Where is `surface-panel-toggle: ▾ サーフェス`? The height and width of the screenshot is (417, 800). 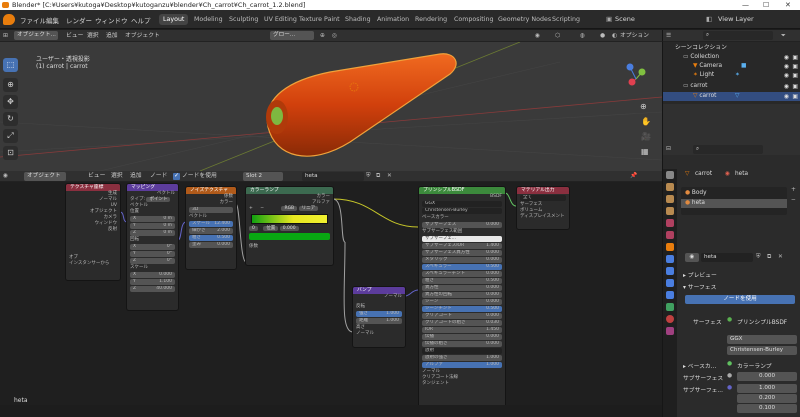
surface-panel-toggle: ▾ サーフェス is located at coordinates (699, 286).